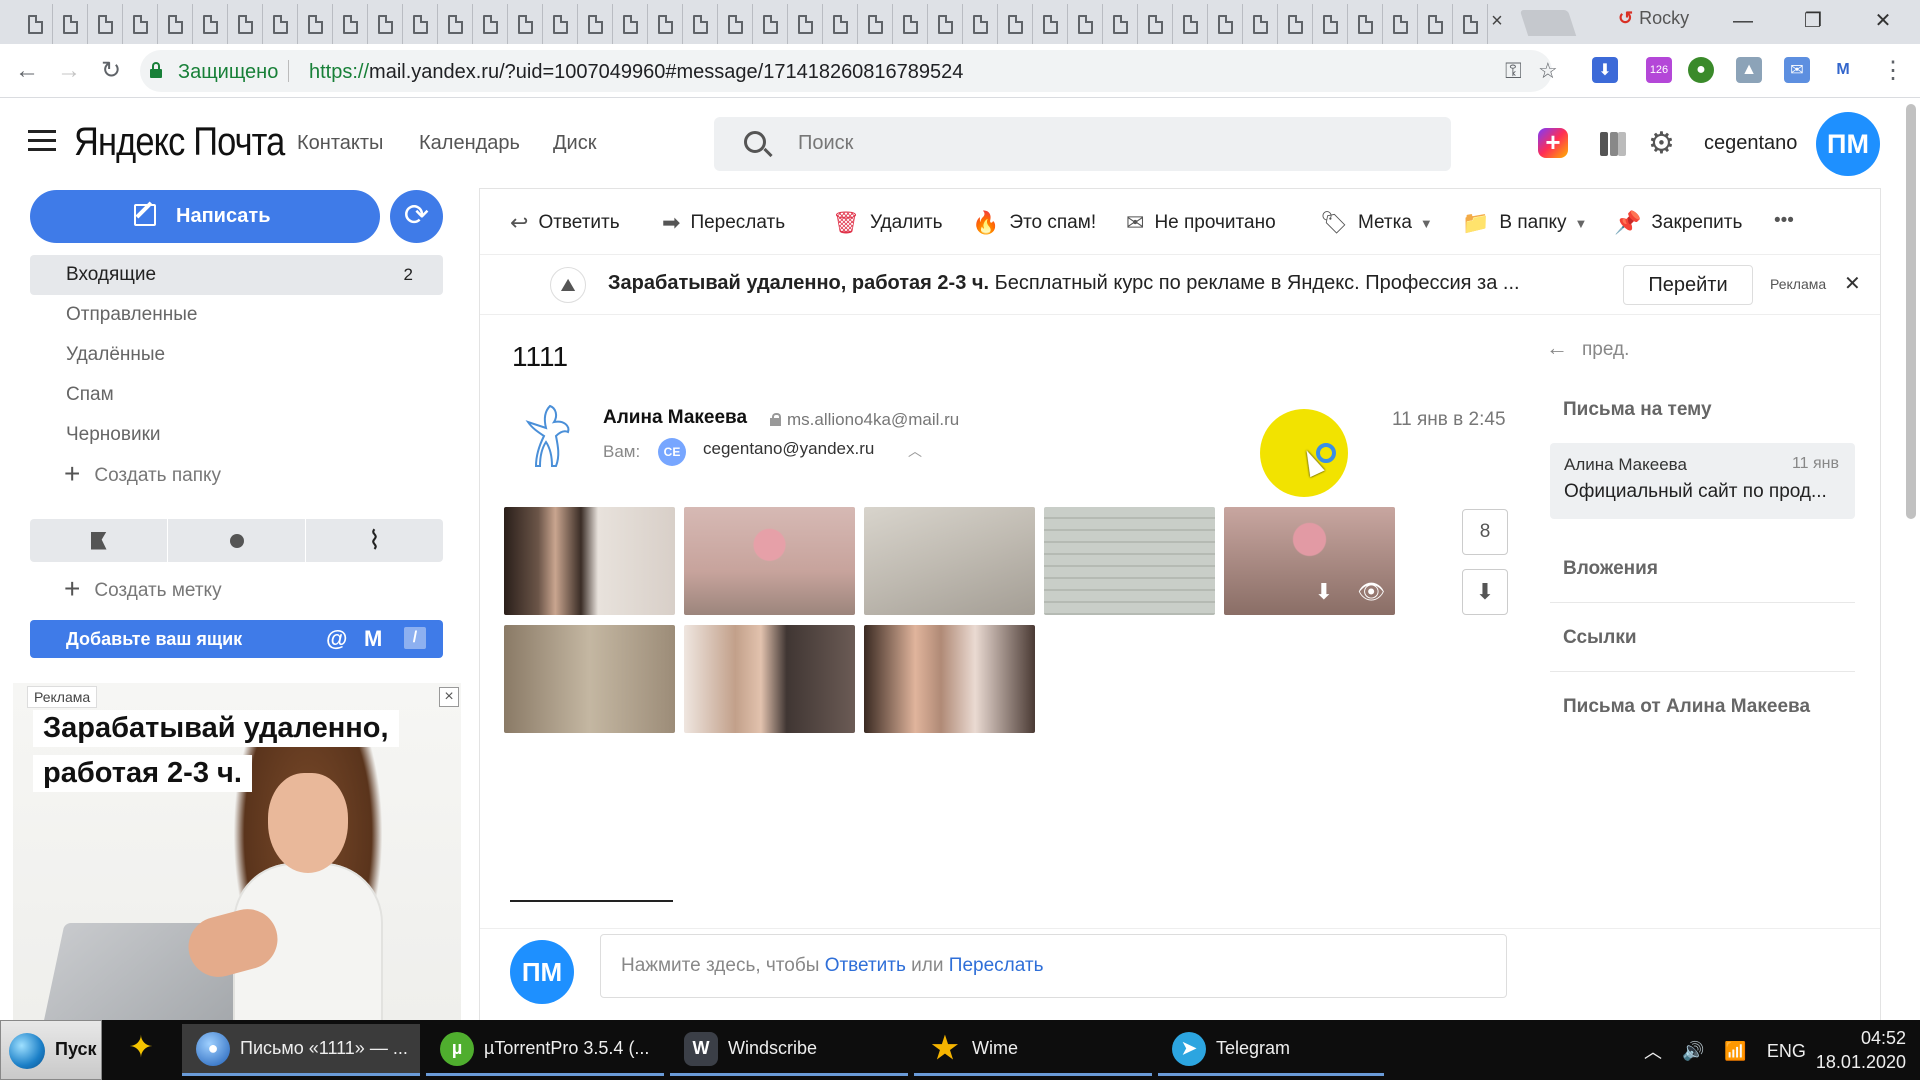 The height and width of the screenshot is (1080, 1920). Describe the element at coordinates (99, 540) in the screenshot. I see `filter-flagged` at that location.